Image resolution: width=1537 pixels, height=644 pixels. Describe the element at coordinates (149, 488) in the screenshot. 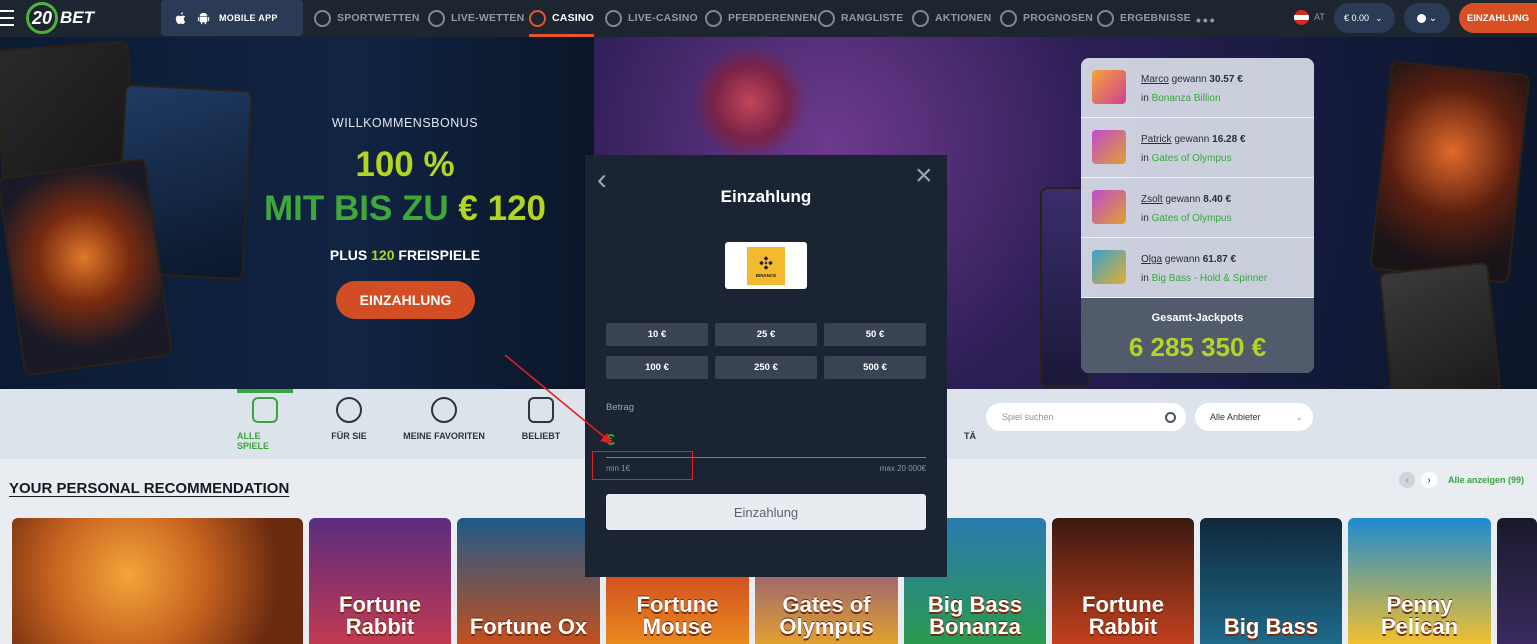

I see `recommendation-title: YOUR PERSONAL RECOMMENDATION` at that location.